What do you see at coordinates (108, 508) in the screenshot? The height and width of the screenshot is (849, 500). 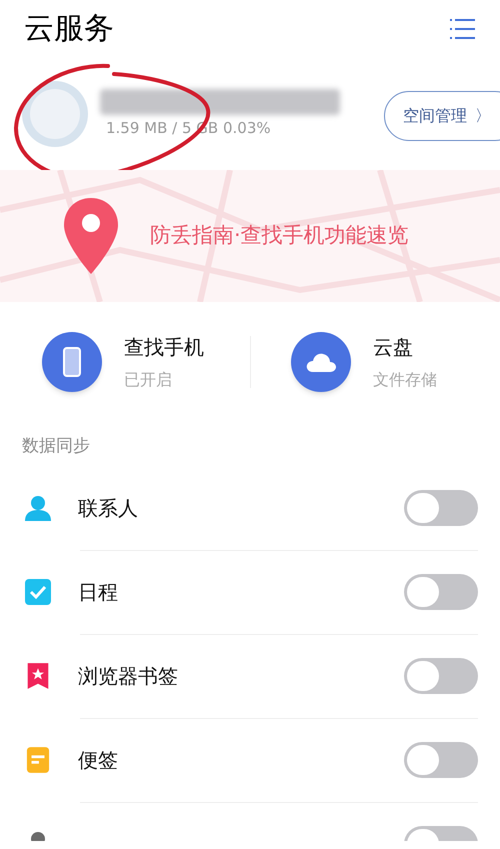 I see `sync-label: 联系人` at bounding box center [108, 508].